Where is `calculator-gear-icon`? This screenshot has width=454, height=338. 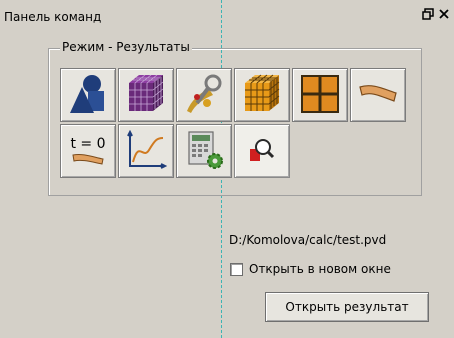
calculator-gear-icon is located at coordinates (204, 151).